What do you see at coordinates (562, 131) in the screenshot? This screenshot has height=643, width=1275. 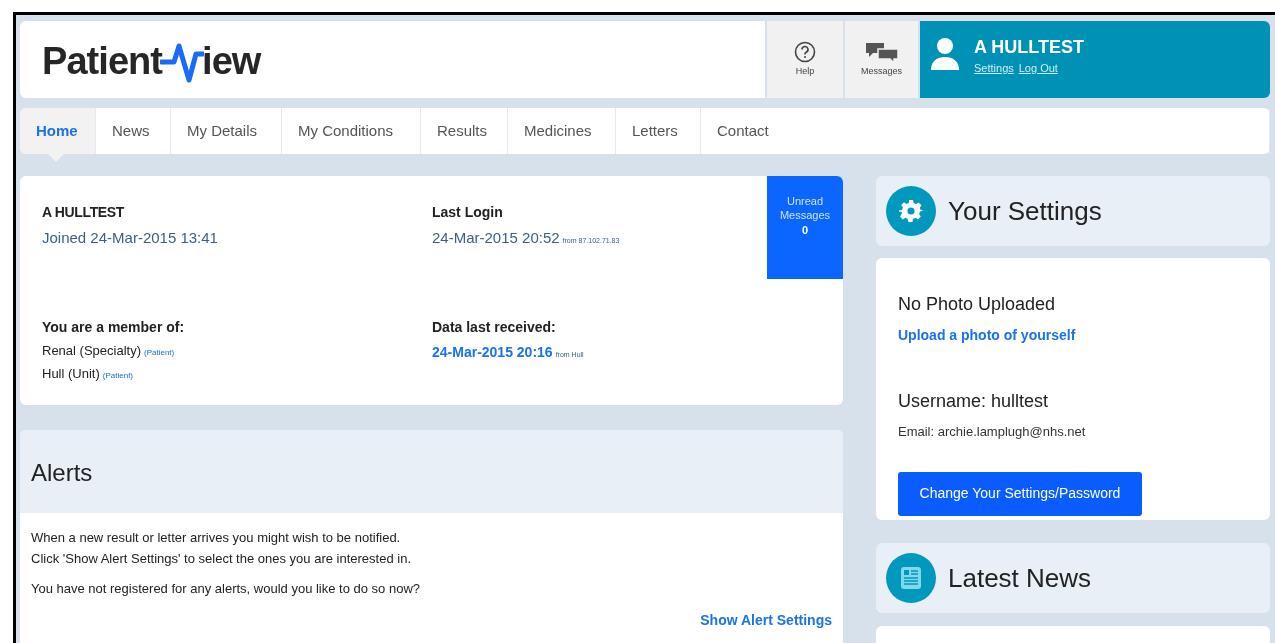 I see `nav-tab: Medicines` at bounding box center [562, 131].